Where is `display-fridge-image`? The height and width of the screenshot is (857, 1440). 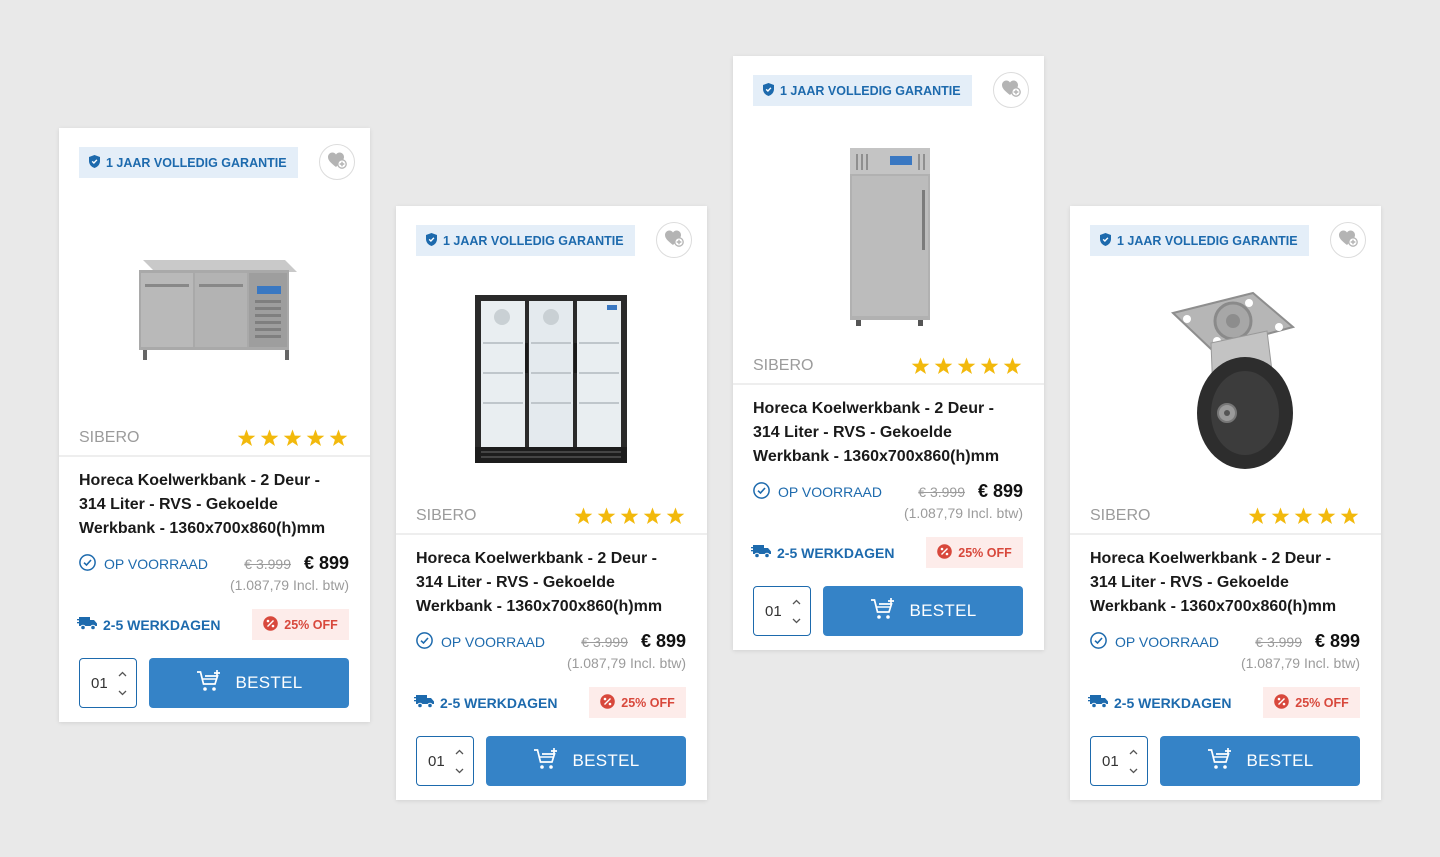
display-fridge-image is located at coordinates (550, 379).